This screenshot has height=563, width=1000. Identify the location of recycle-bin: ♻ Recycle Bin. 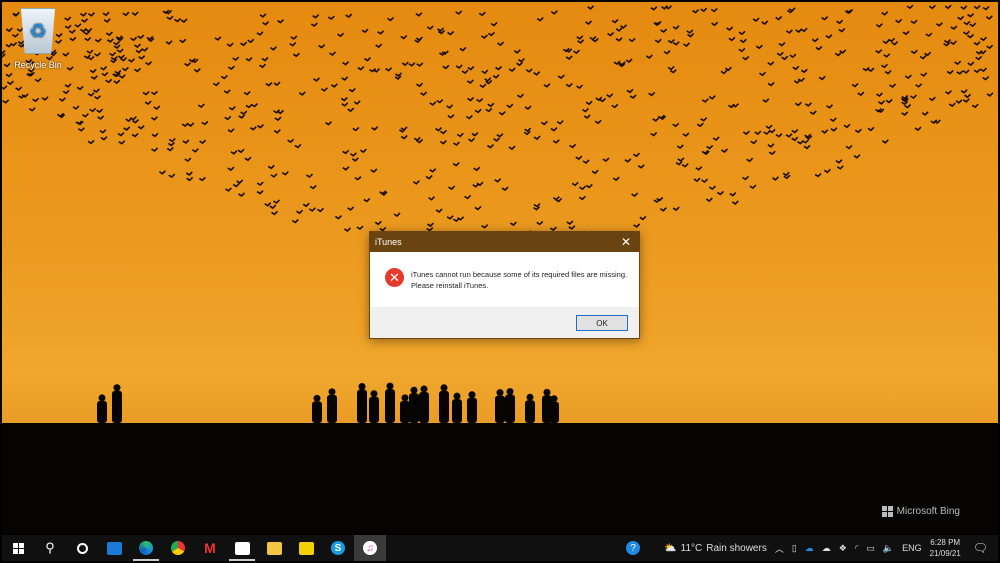
(38, 39).